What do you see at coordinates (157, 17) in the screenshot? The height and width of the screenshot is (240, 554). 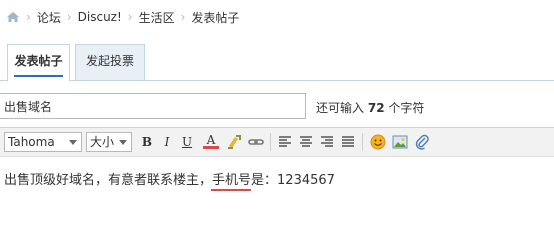 I see `breadcrumb-life-area: 生活区` at bounding box center [157, 17].